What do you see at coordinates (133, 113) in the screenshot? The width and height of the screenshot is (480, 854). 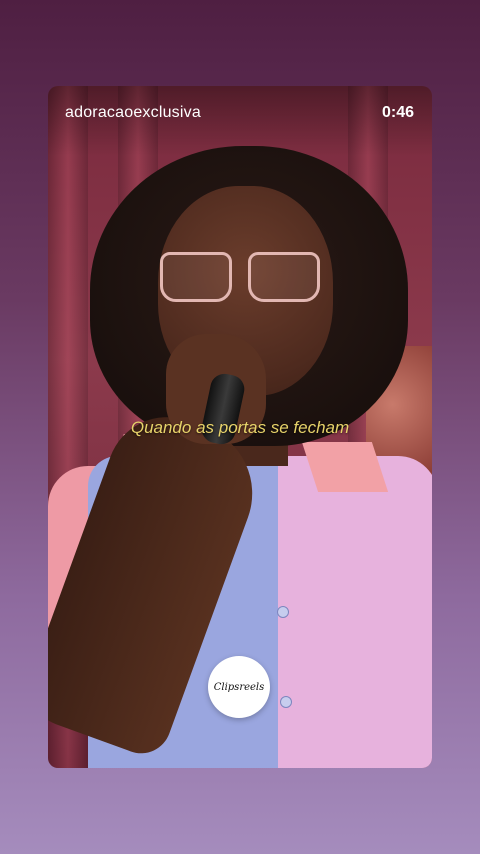 I see `story-username: adoracaoexclusiva` at bounding box center [133, 113].